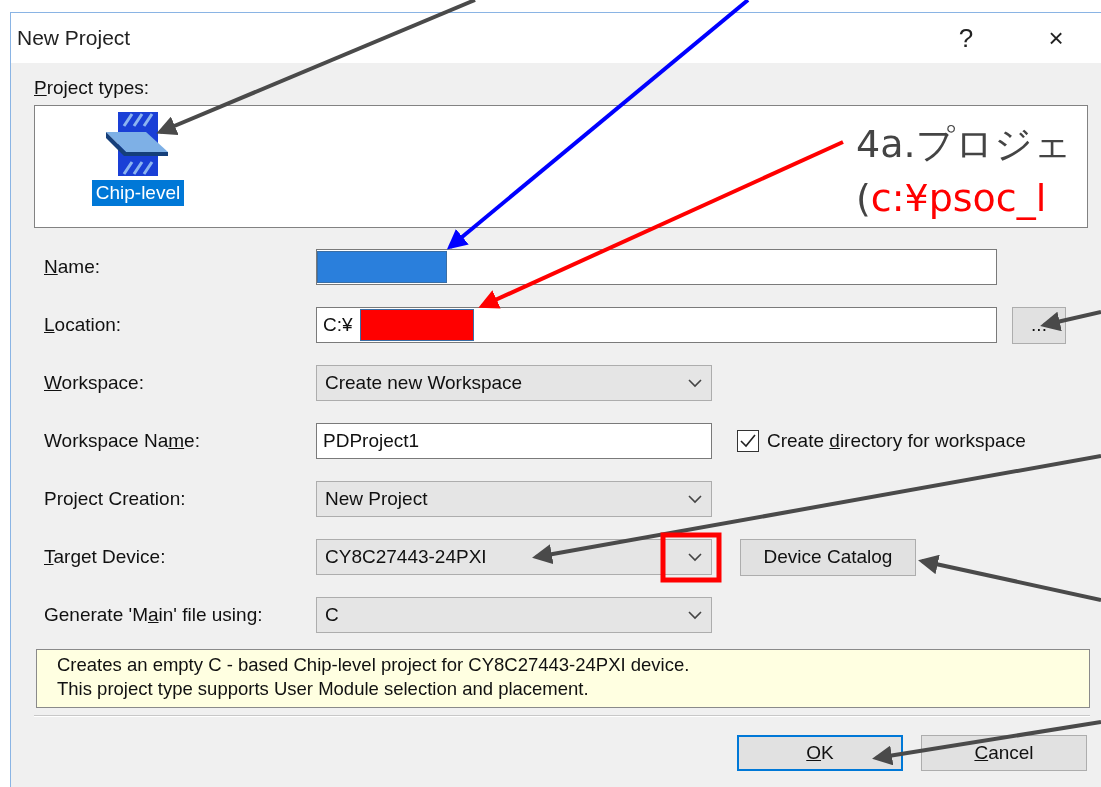 Image resolution: width=1101 pixels, height=787 pixels. Describe the element at coordinates (92, 88) in the screenshot. I see `section-label: Project types:` at that location.